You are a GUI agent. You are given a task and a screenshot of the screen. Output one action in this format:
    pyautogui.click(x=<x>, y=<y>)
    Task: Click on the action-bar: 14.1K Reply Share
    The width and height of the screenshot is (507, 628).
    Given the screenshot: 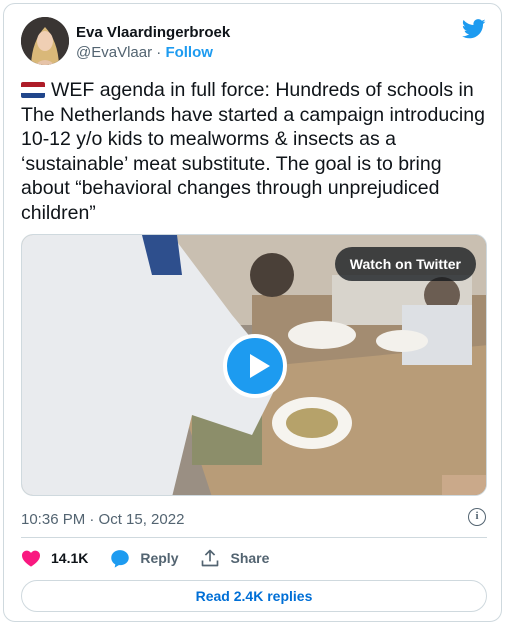 What is the action you would take?
    pyautogui.click(x=156, y=558)
    